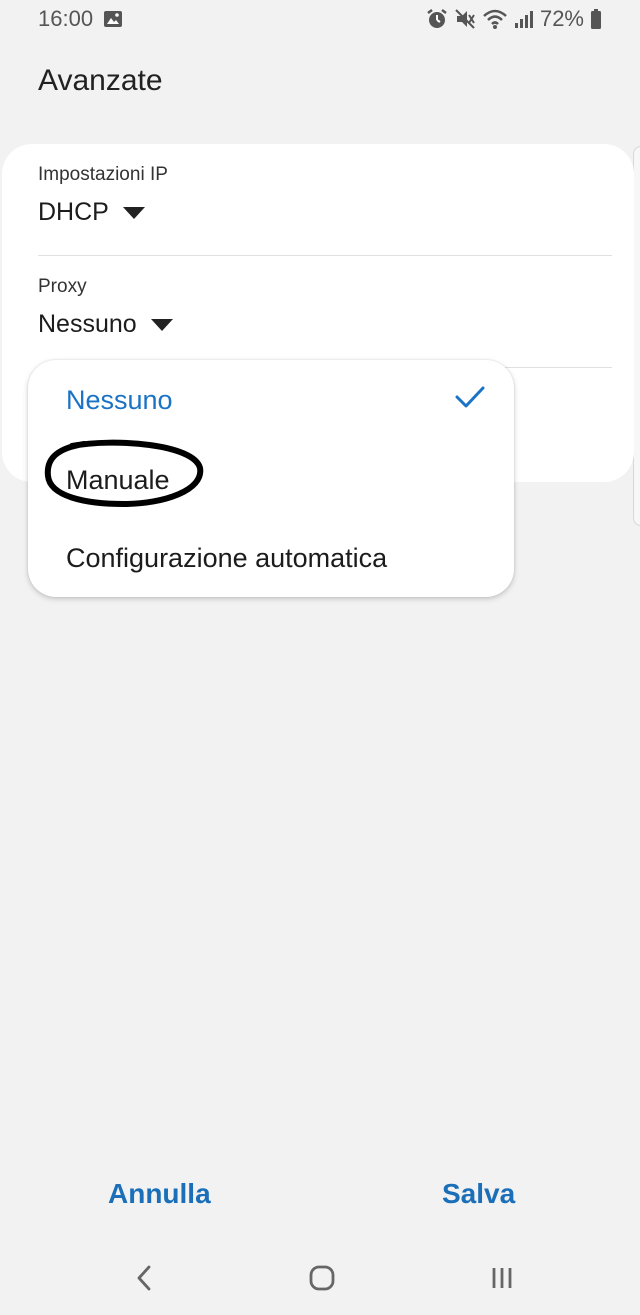 This screenshot has width=640, height=1315. What do you see at coordinates (103, 174) in the screenshot?
I see `ip-settings-label: Impostazioni IP` at bounding box center [103, 174].